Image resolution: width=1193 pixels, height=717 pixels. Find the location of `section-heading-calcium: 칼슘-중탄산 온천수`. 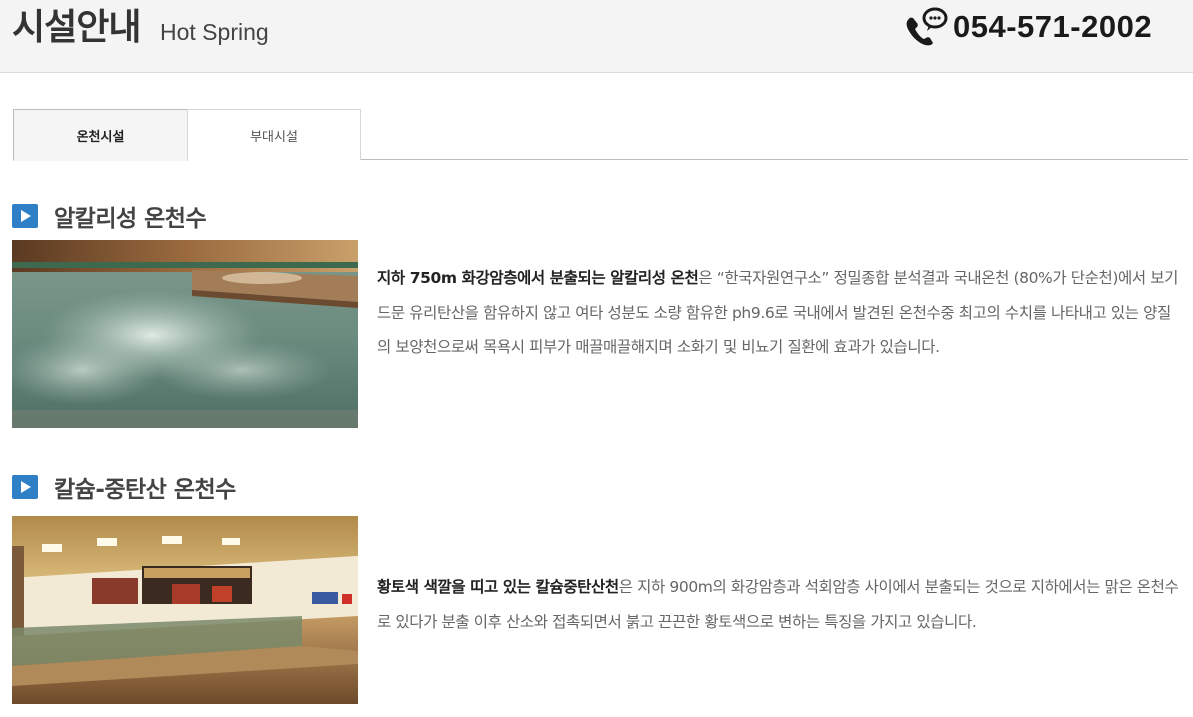

section-heading-calcium: 칼슘-중탄산 온천수 is located at coordinates (124, 487).